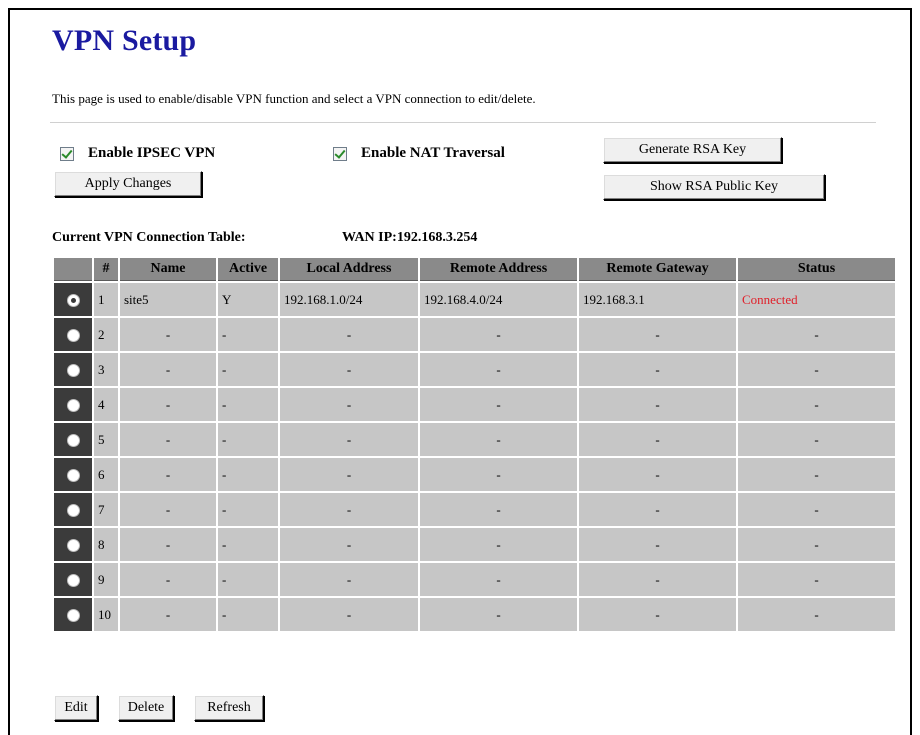 This screenshot has height=735, width=920. Describe the element at coordinates (73, 269) in the screenshot. I see `col-header-select` at that location.